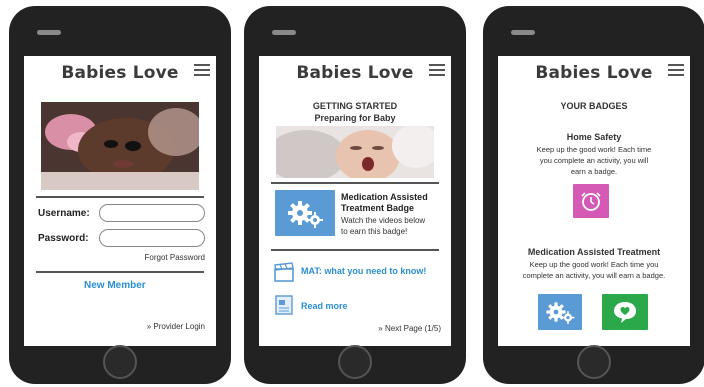 This screenshot has height=387, width=704. Describe the element at coordinates (594, 264) in the screenshot. I see `mat-desc: Keep up the good work! Each time you` at that location.